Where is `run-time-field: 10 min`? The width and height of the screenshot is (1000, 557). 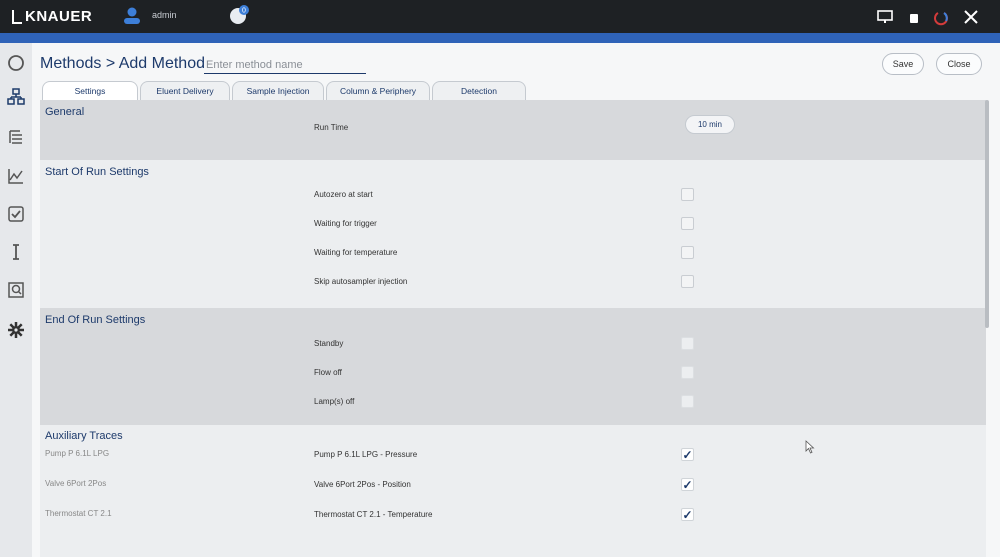 run-time-field: 10 min is located at coordinates (710, 124).